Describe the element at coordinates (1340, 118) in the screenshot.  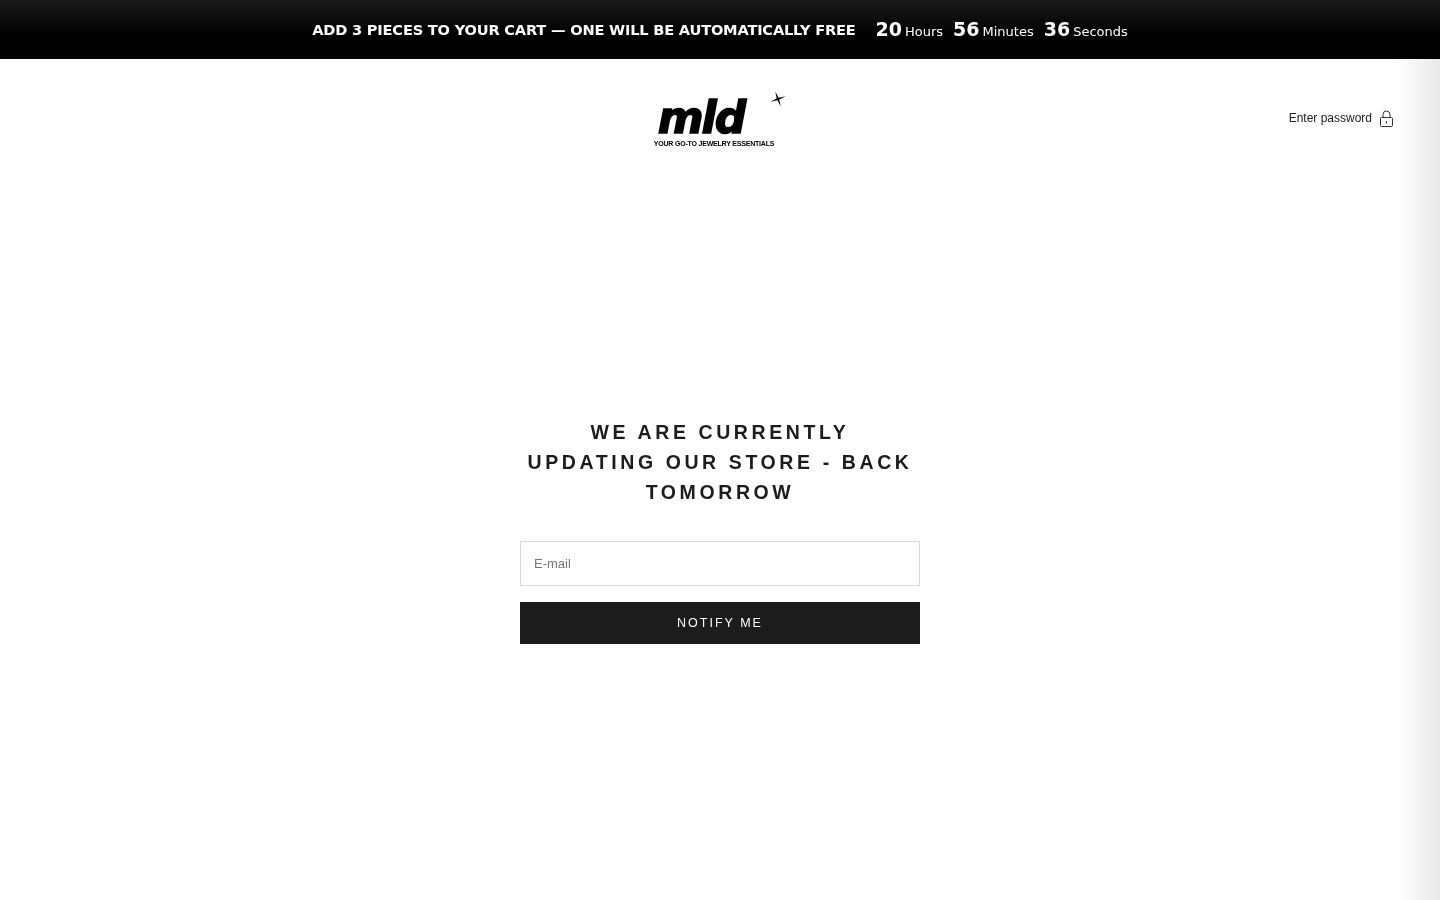
I see `enter-password-link: Enter password` at that location.